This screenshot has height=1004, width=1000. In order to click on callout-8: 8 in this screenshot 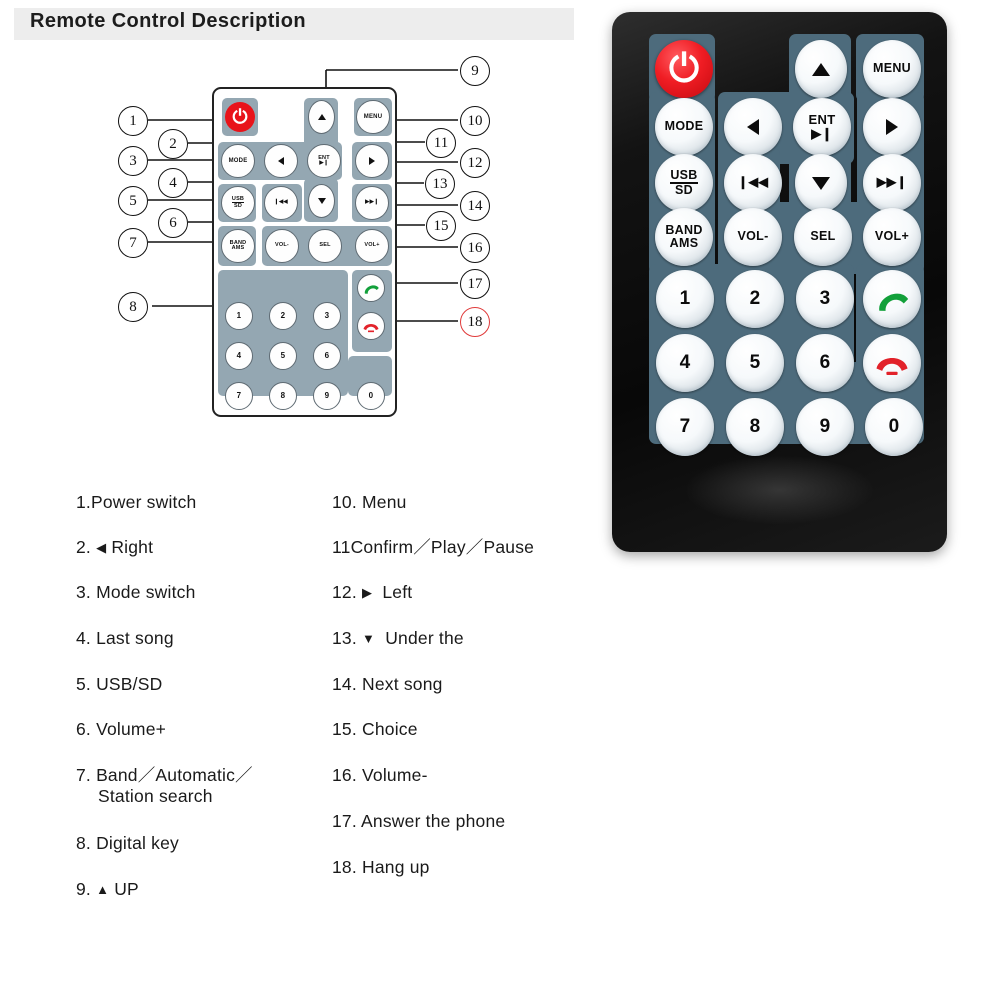, I will do `click(133, 307)`.